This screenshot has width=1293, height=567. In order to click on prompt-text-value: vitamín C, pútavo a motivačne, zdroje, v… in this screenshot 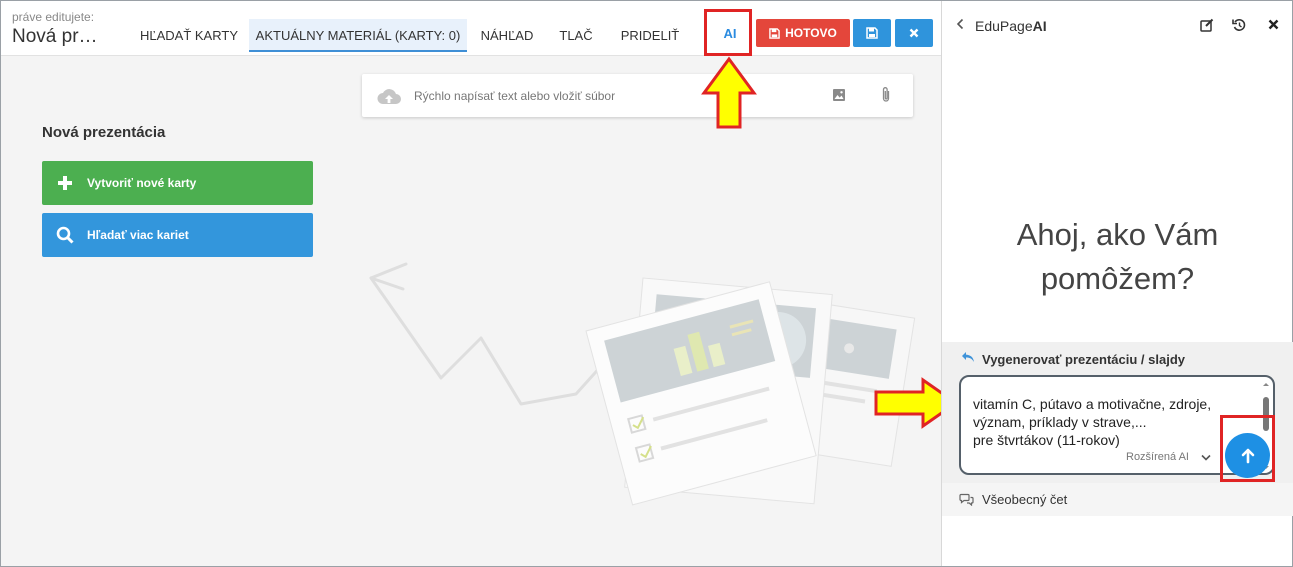, I will do `click(1108, 422)`.